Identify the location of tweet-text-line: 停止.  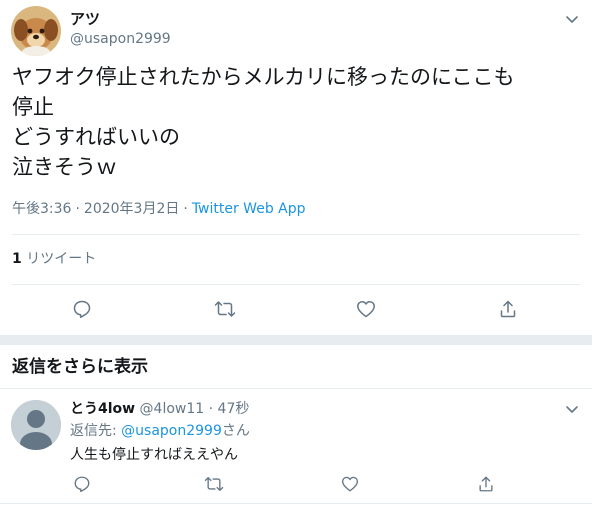
(33, 107).